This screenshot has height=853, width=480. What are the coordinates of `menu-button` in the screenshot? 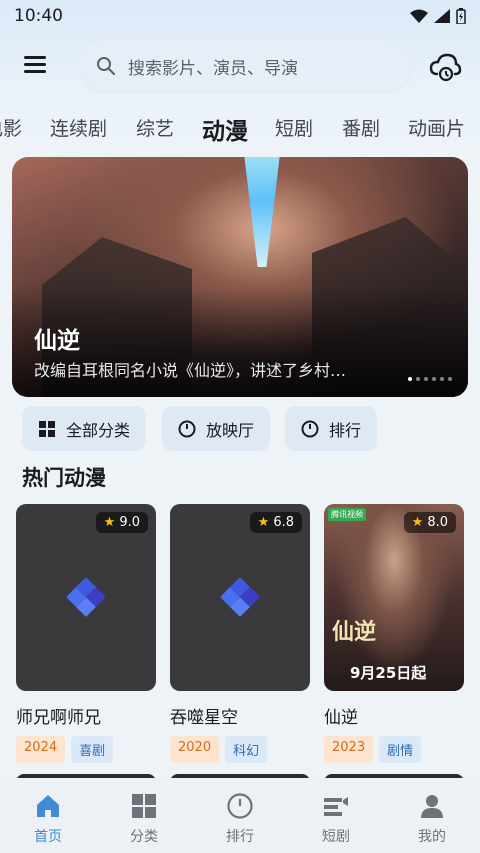 It's located at (39, 66).